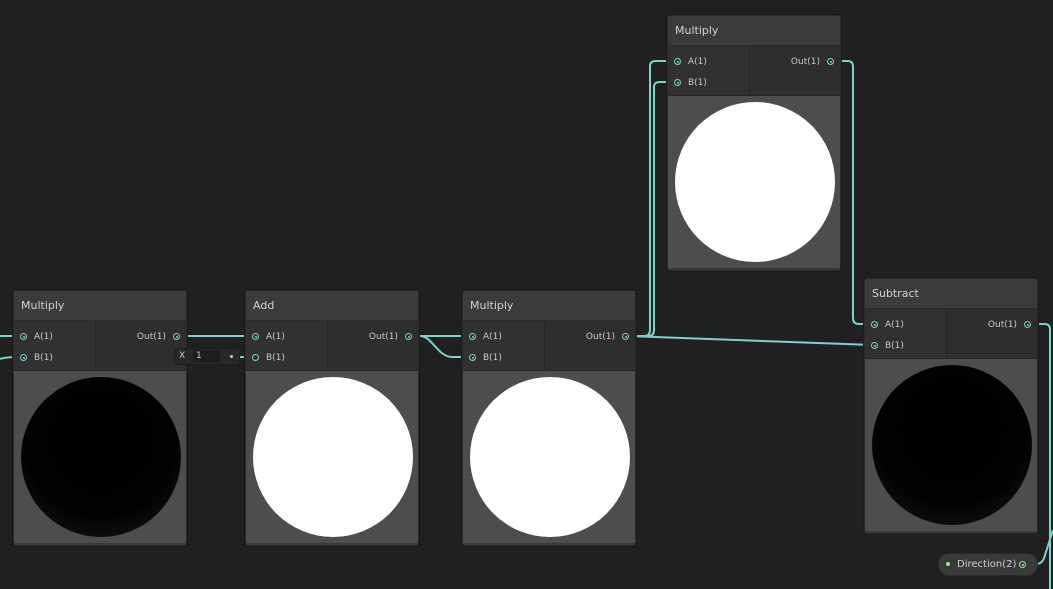 This screenshot has height=589, width=1053. I want to click on direction-property-node: Direction(2), so click(988, 564).